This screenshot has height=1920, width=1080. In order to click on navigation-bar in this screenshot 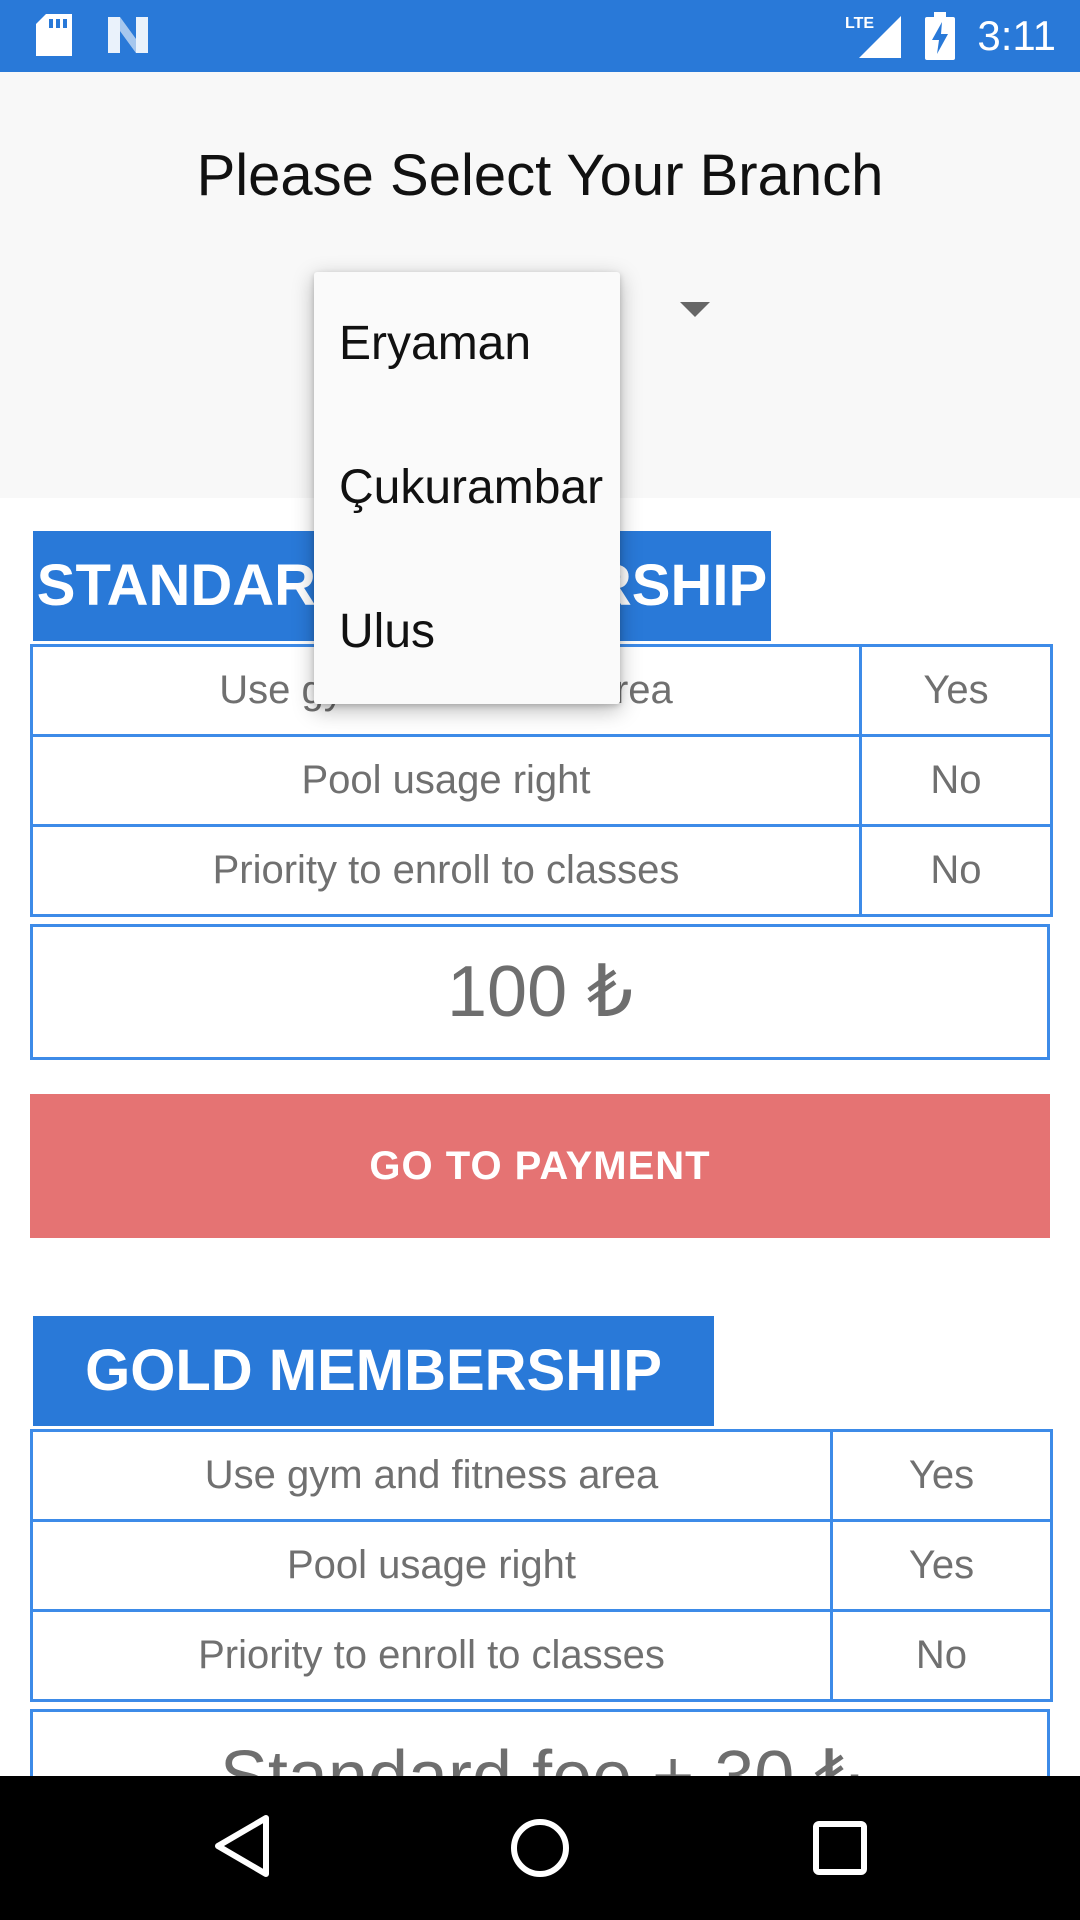, I will do `click(540, 1848)`.